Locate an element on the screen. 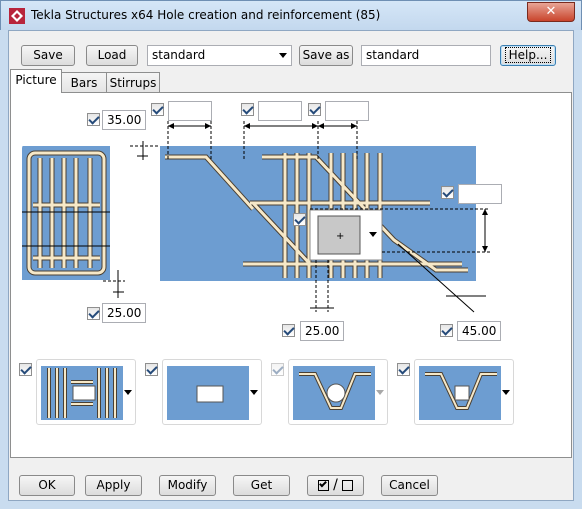 The image size is (582, 509). right-dim-field is located at coordinates (480, 194).